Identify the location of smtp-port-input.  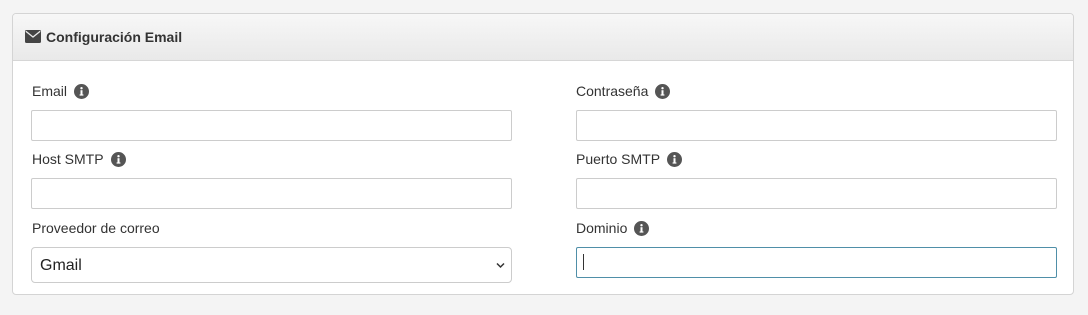
(816, 193).